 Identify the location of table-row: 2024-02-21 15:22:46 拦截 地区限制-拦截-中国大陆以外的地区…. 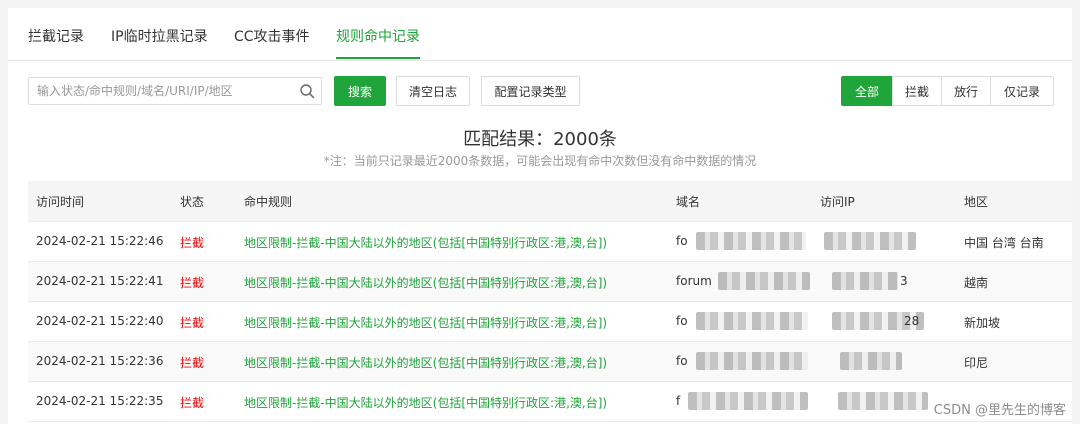
(550, 242).